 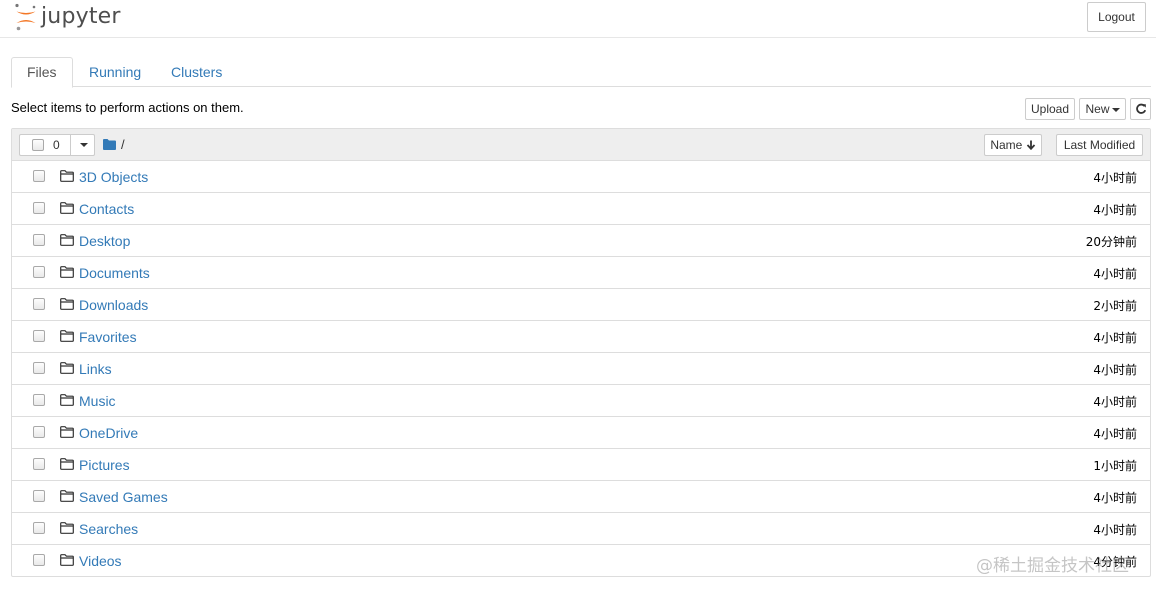 What do you see at coordinates (1115, 466) in the screenshot?
I see `item-modified-time: 1小时前` at bounding box center [1115, 466].